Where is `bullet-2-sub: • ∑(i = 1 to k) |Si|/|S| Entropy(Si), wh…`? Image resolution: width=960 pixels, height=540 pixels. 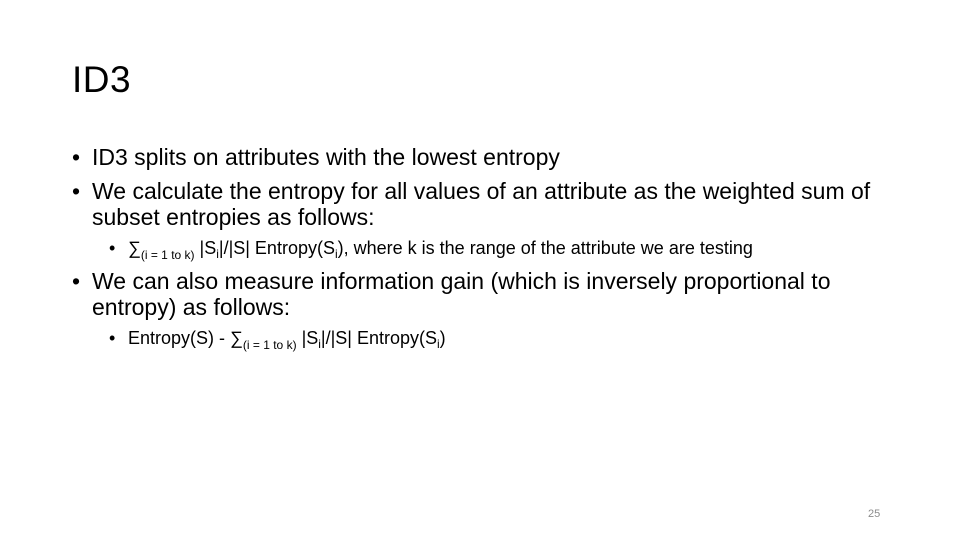 bullet-2-sub: • ∑(i = 1 to k) |Si|/|S| Entropy(Si), wh… is located at coordinates (482, 249).